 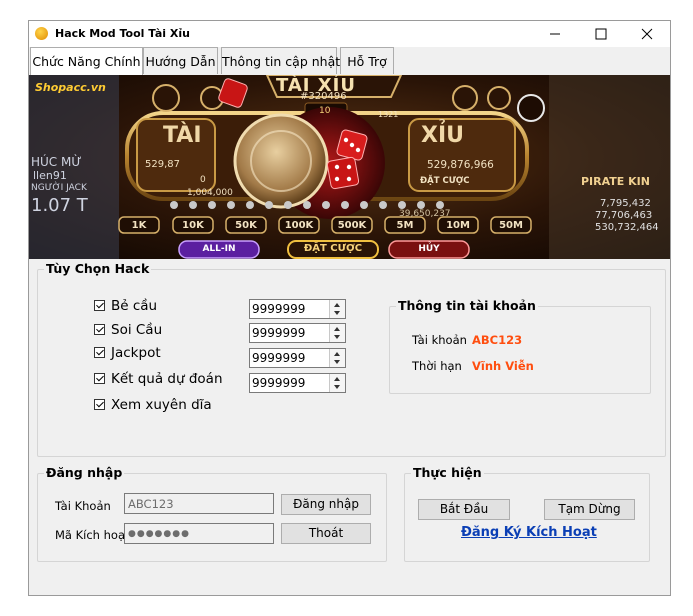 What do you see at coordinates (325, 111) in the screenshot?
I see `banner-count-left: 10` at bounding box center [325, 111].